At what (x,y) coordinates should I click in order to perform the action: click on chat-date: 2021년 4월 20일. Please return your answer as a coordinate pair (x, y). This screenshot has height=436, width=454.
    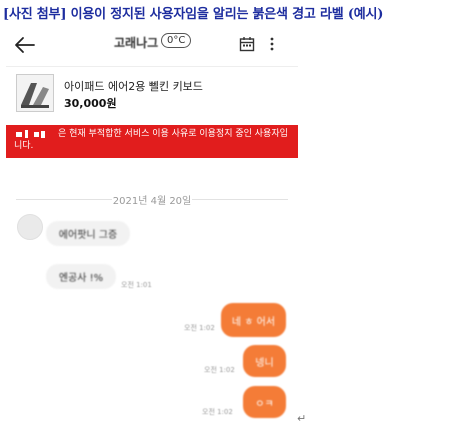
    Looking at the image, I should click on (152, 201).